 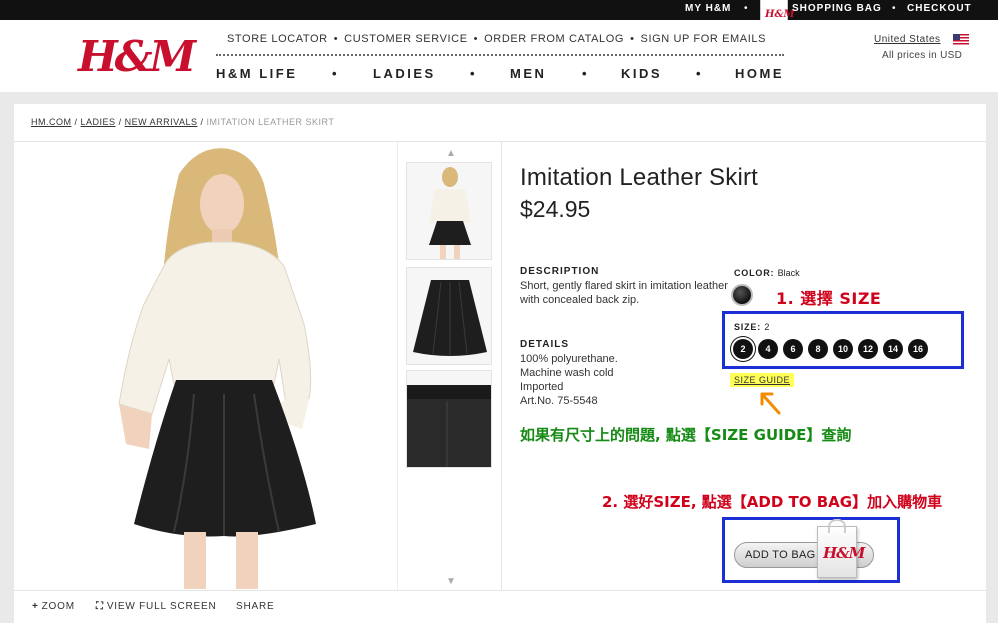 I want to click on country-selector: United States, so click(x=907, y=39).